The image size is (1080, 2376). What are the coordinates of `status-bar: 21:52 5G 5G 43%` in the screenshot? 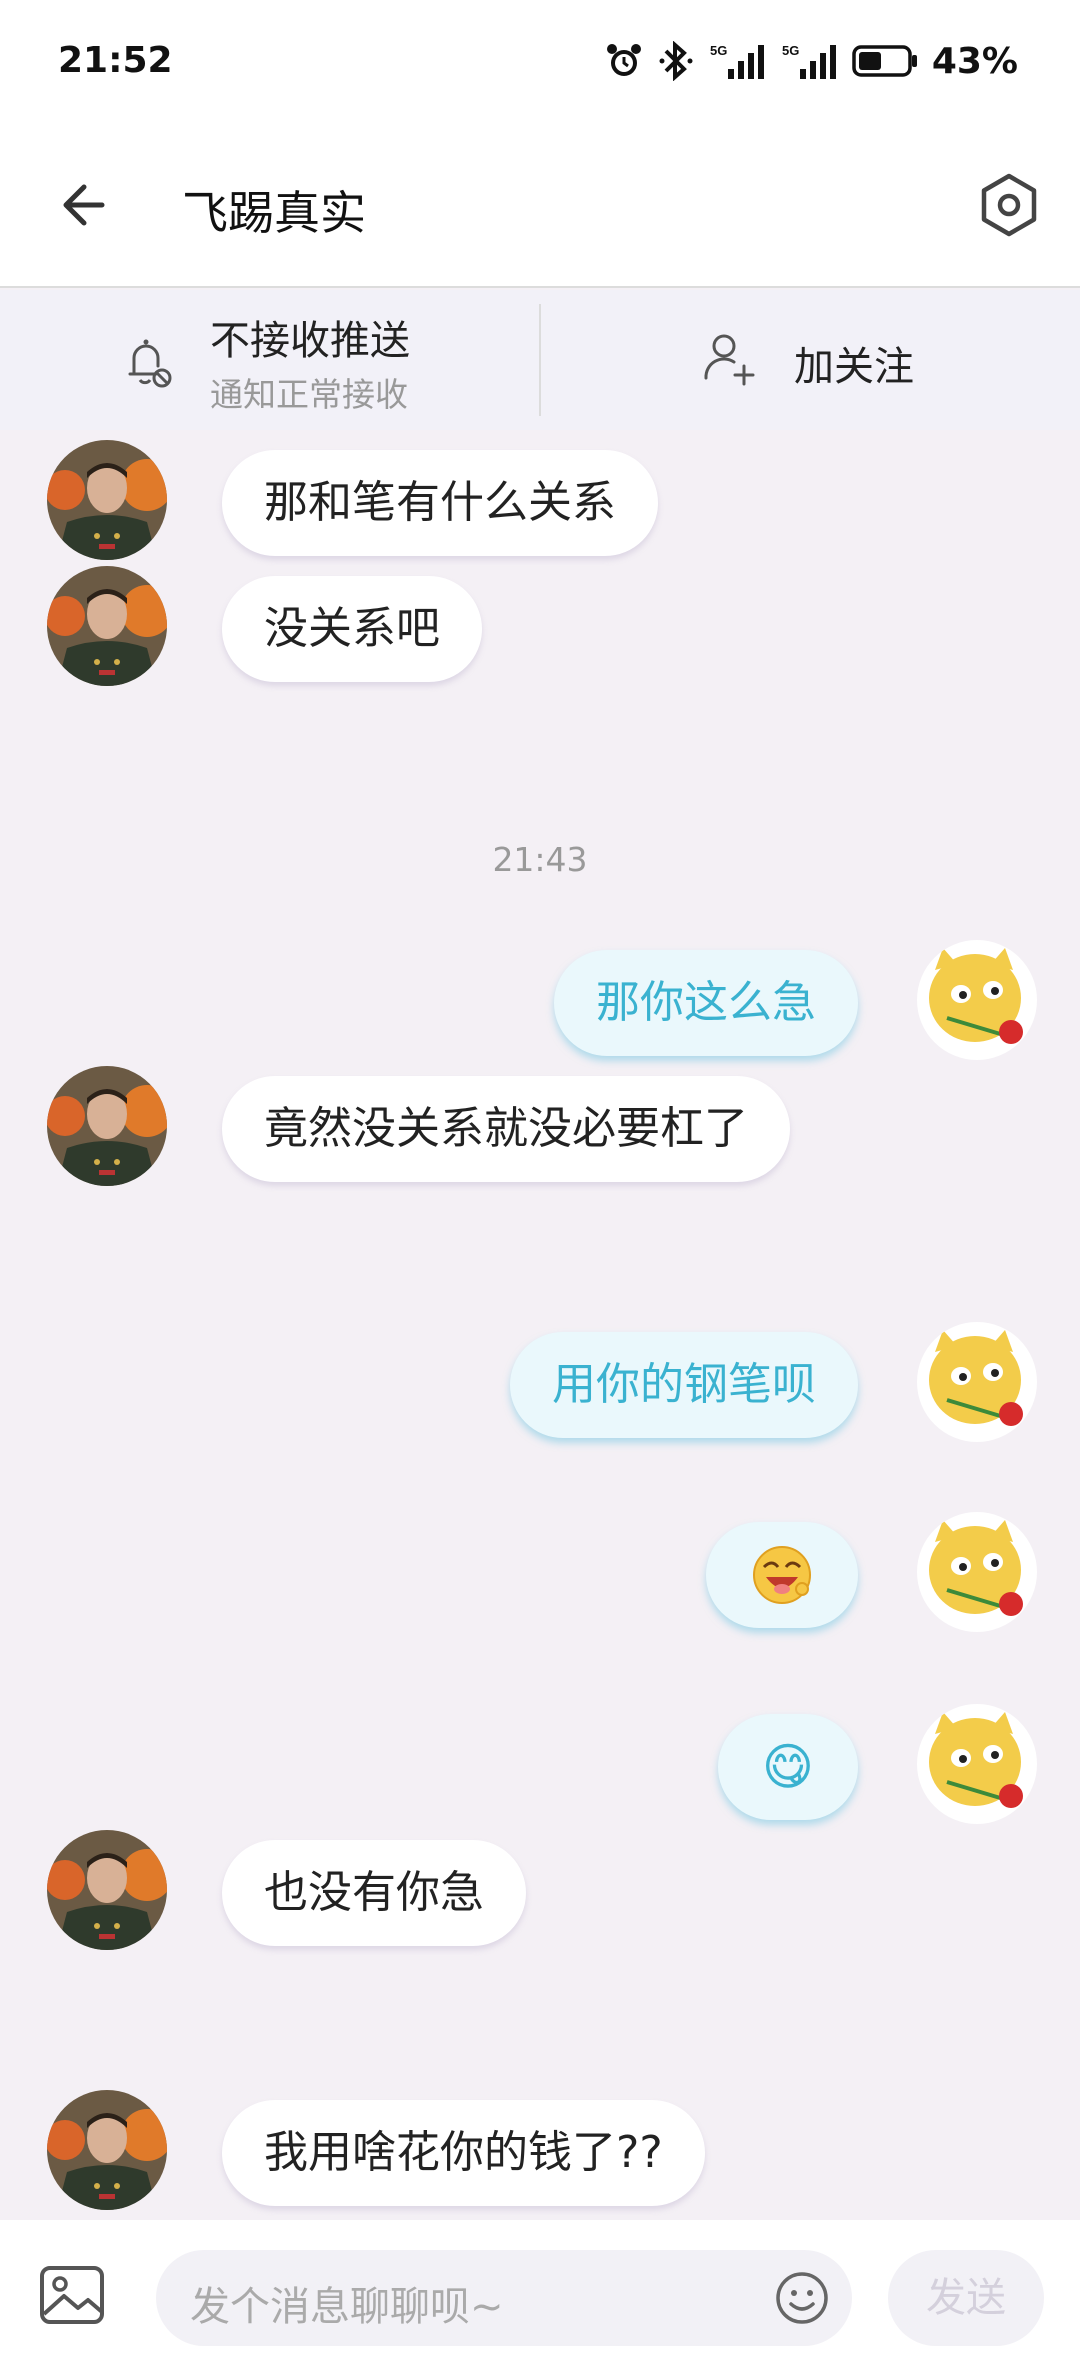 It's located at (540, 65).